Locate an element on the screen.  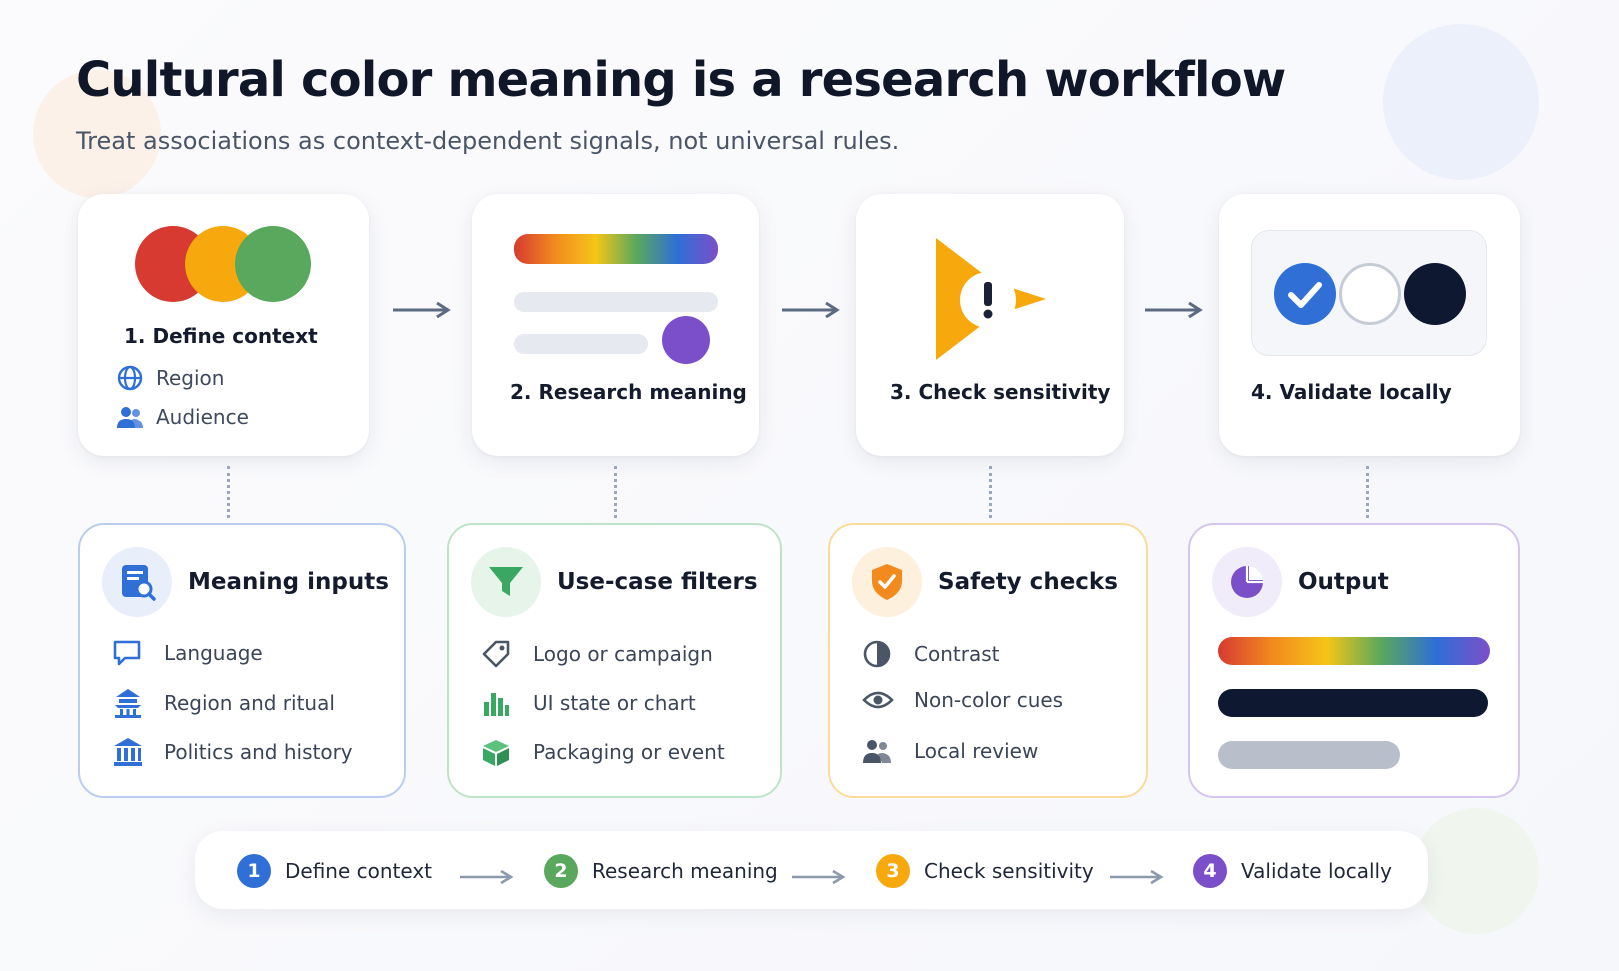
step-card-define-context: 1. Define context Region Audience is located at coordinates (223, 325).